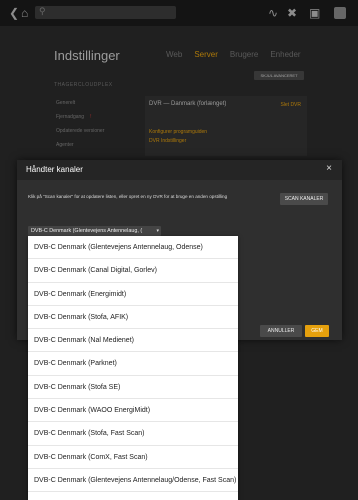 The width and height of the screenshot is (358, 500). What do you see at coordinates (133, 318) in the screenshot?
I see `dropdown-option: DVB-C Denmark (Stofa, AFIK)` at bounding box center [133, 318].